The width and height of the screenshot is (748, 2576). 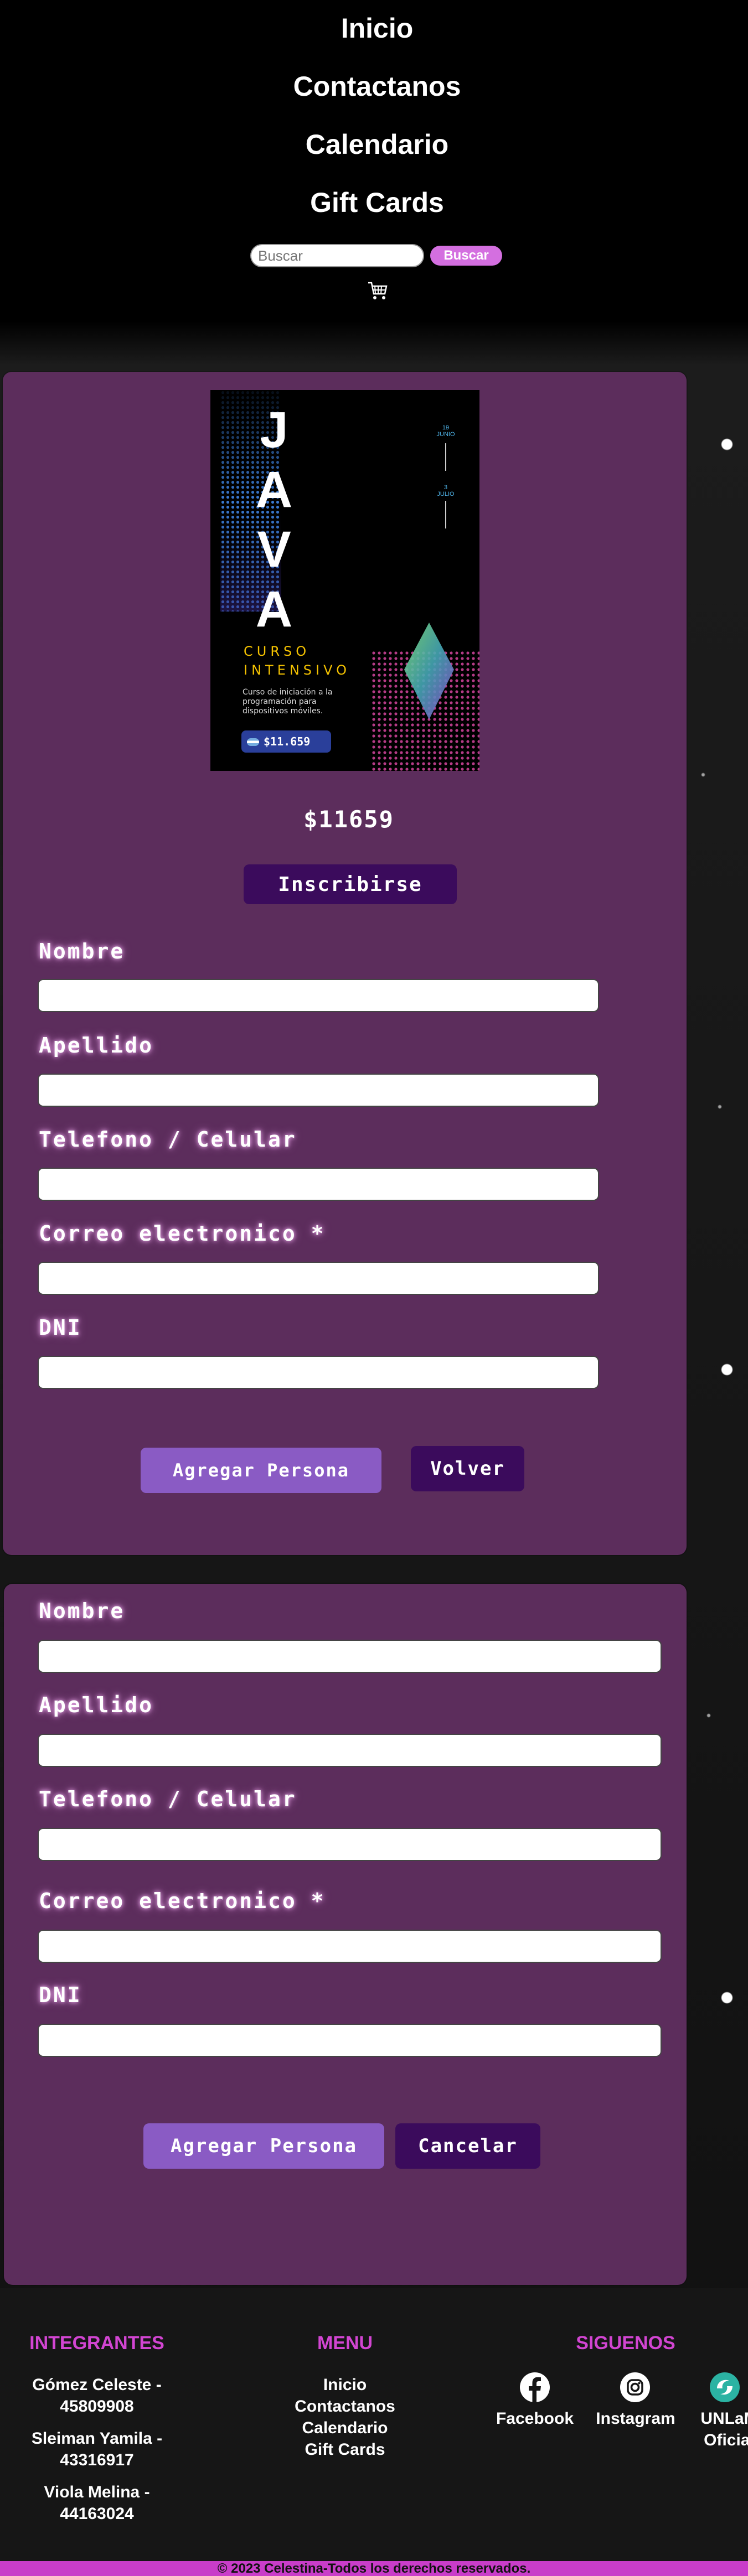 I want to click on nav-link-contactanos: Contactanos, so click(x=374, y=86).